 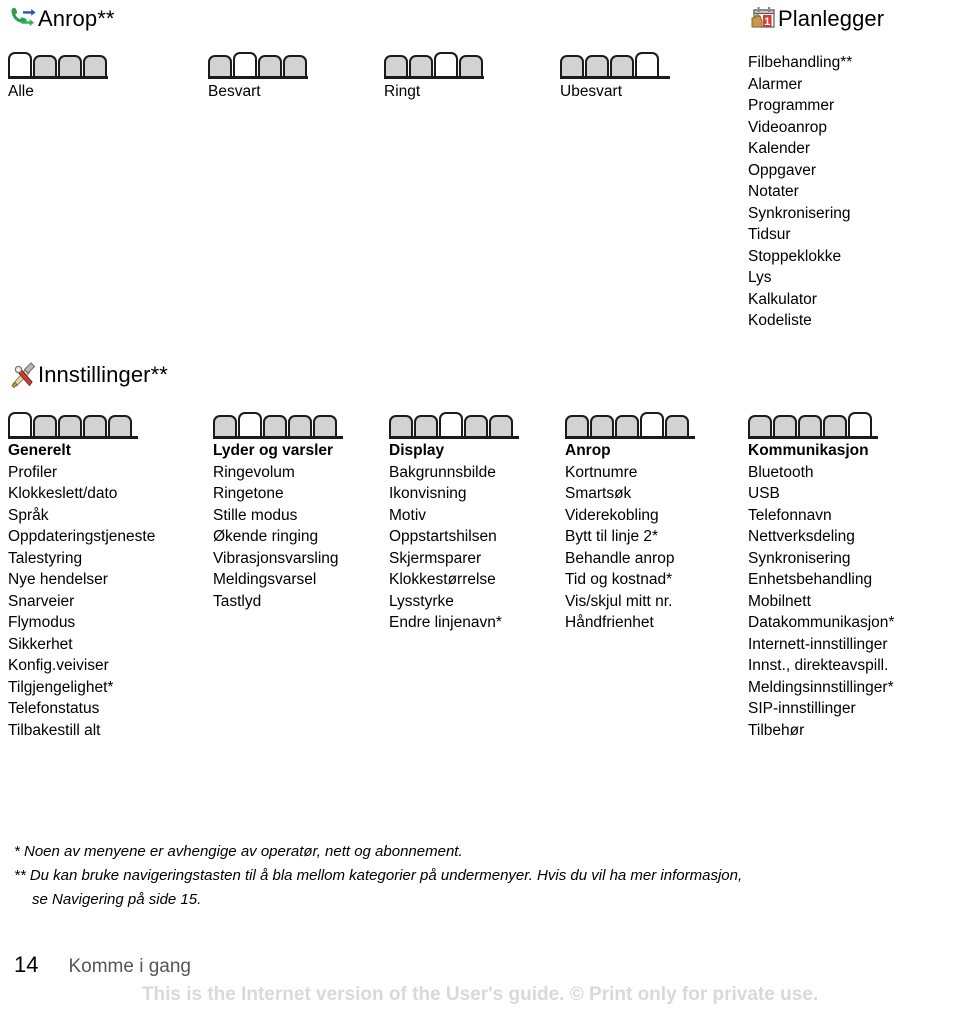 I want to click on menu-item: Smartsøk, so click(x=619, y=494).